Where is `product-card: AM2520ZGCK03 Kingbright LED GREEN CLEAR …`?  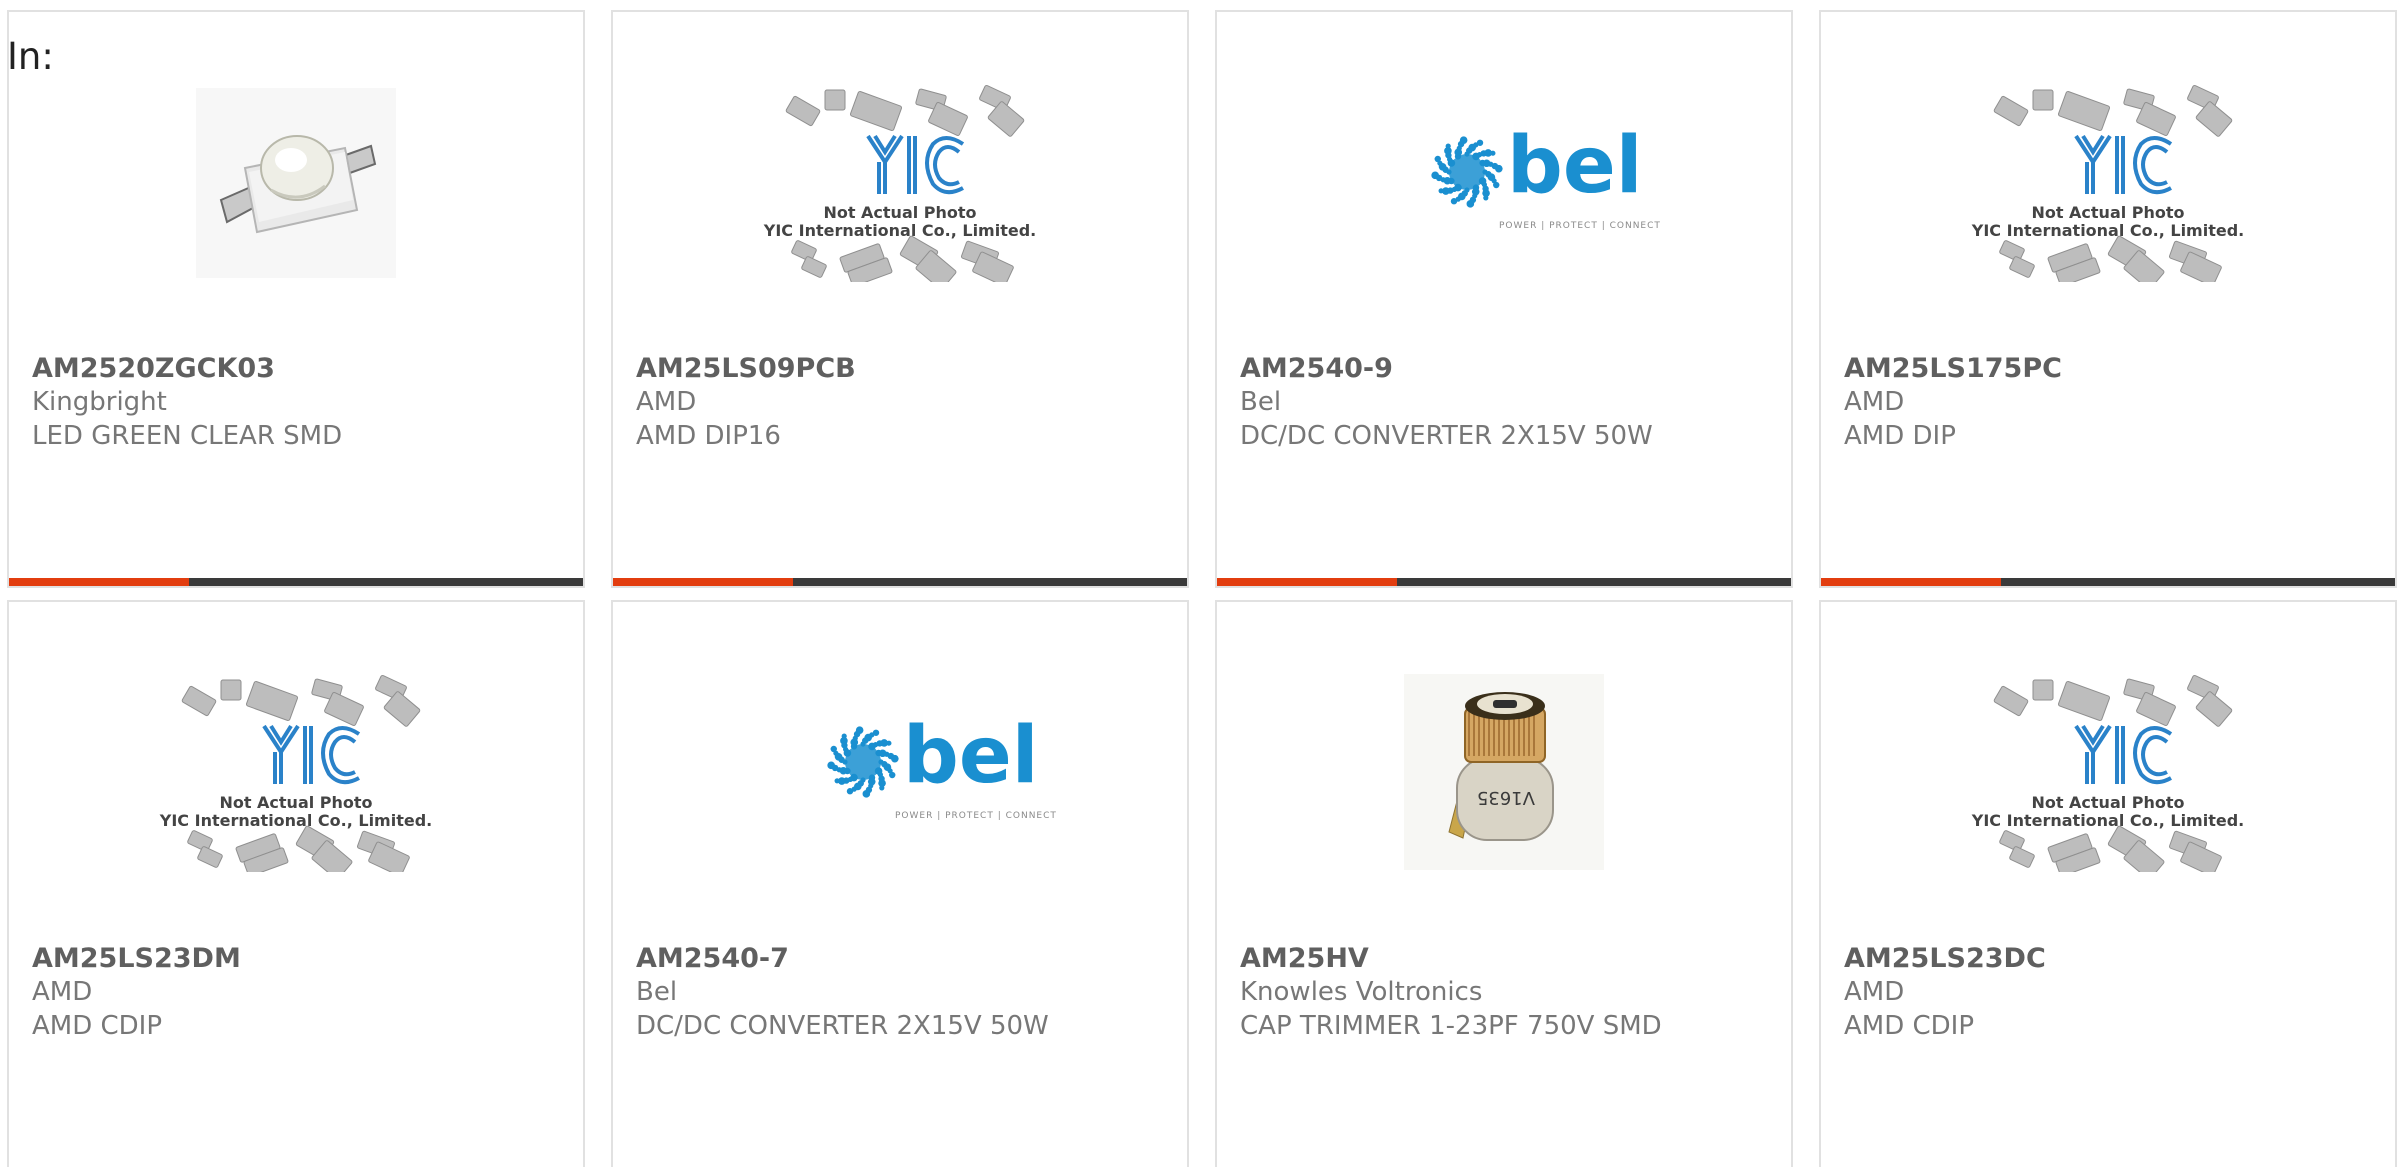
product-card: AM2520ZGCK03 Kingbright LED GREEN CLEAR … is located at coordinates (296, 299).